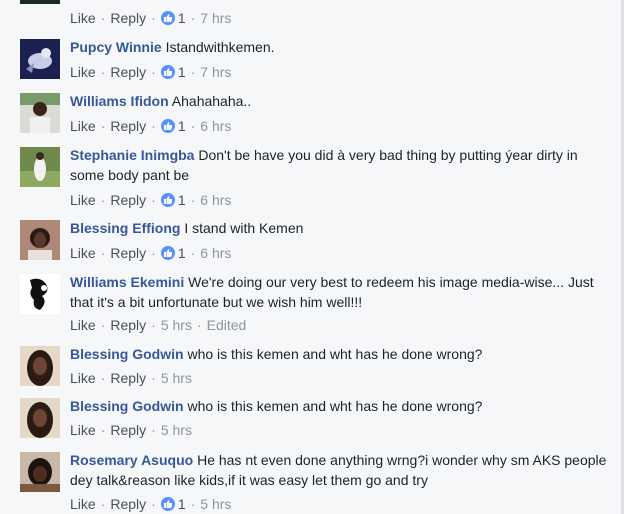  Describe the element at coordinates (340, 47) in the screenshot. I see `comment-body: Pupcy Winnie Istandwithkemen.` at that location.